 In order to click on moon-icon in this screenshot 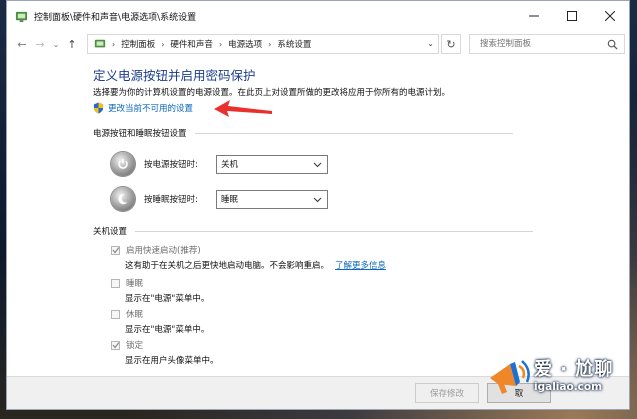, I will do `click(123, 199)`.